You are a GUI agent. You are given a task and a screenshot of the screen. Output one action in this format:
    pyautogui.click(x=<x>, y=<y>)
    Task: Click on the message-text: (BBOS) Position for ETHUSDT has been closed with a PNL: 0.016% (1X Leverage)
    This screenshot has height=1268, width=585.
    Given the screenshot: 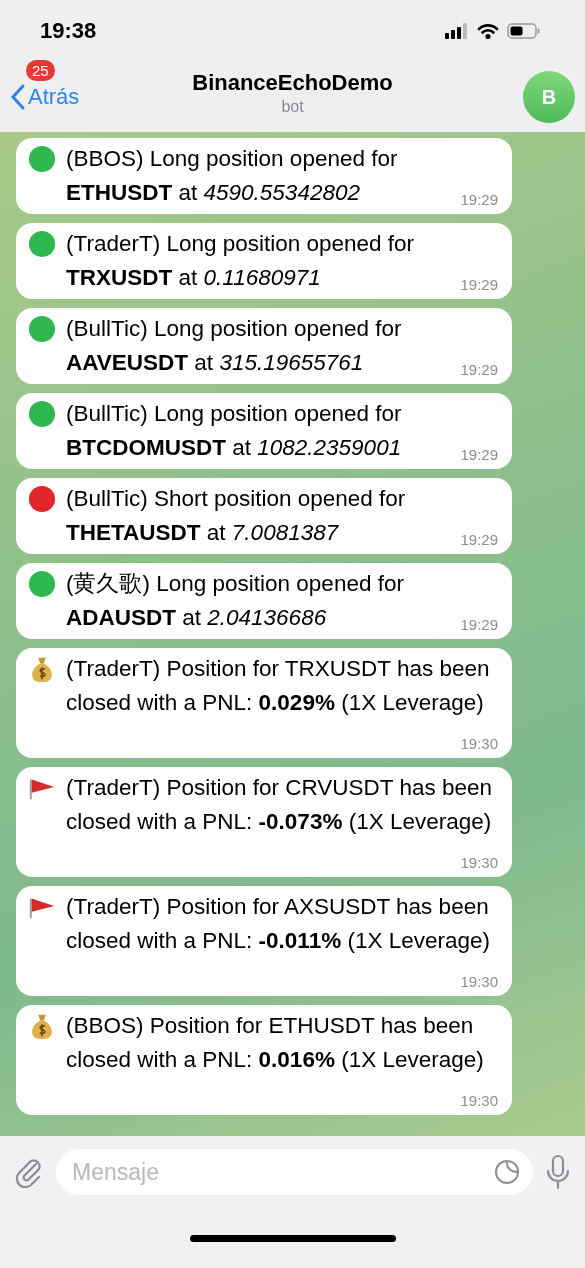 What is the action you would take?
    pyautogui.click(x=275, y=1042)
    